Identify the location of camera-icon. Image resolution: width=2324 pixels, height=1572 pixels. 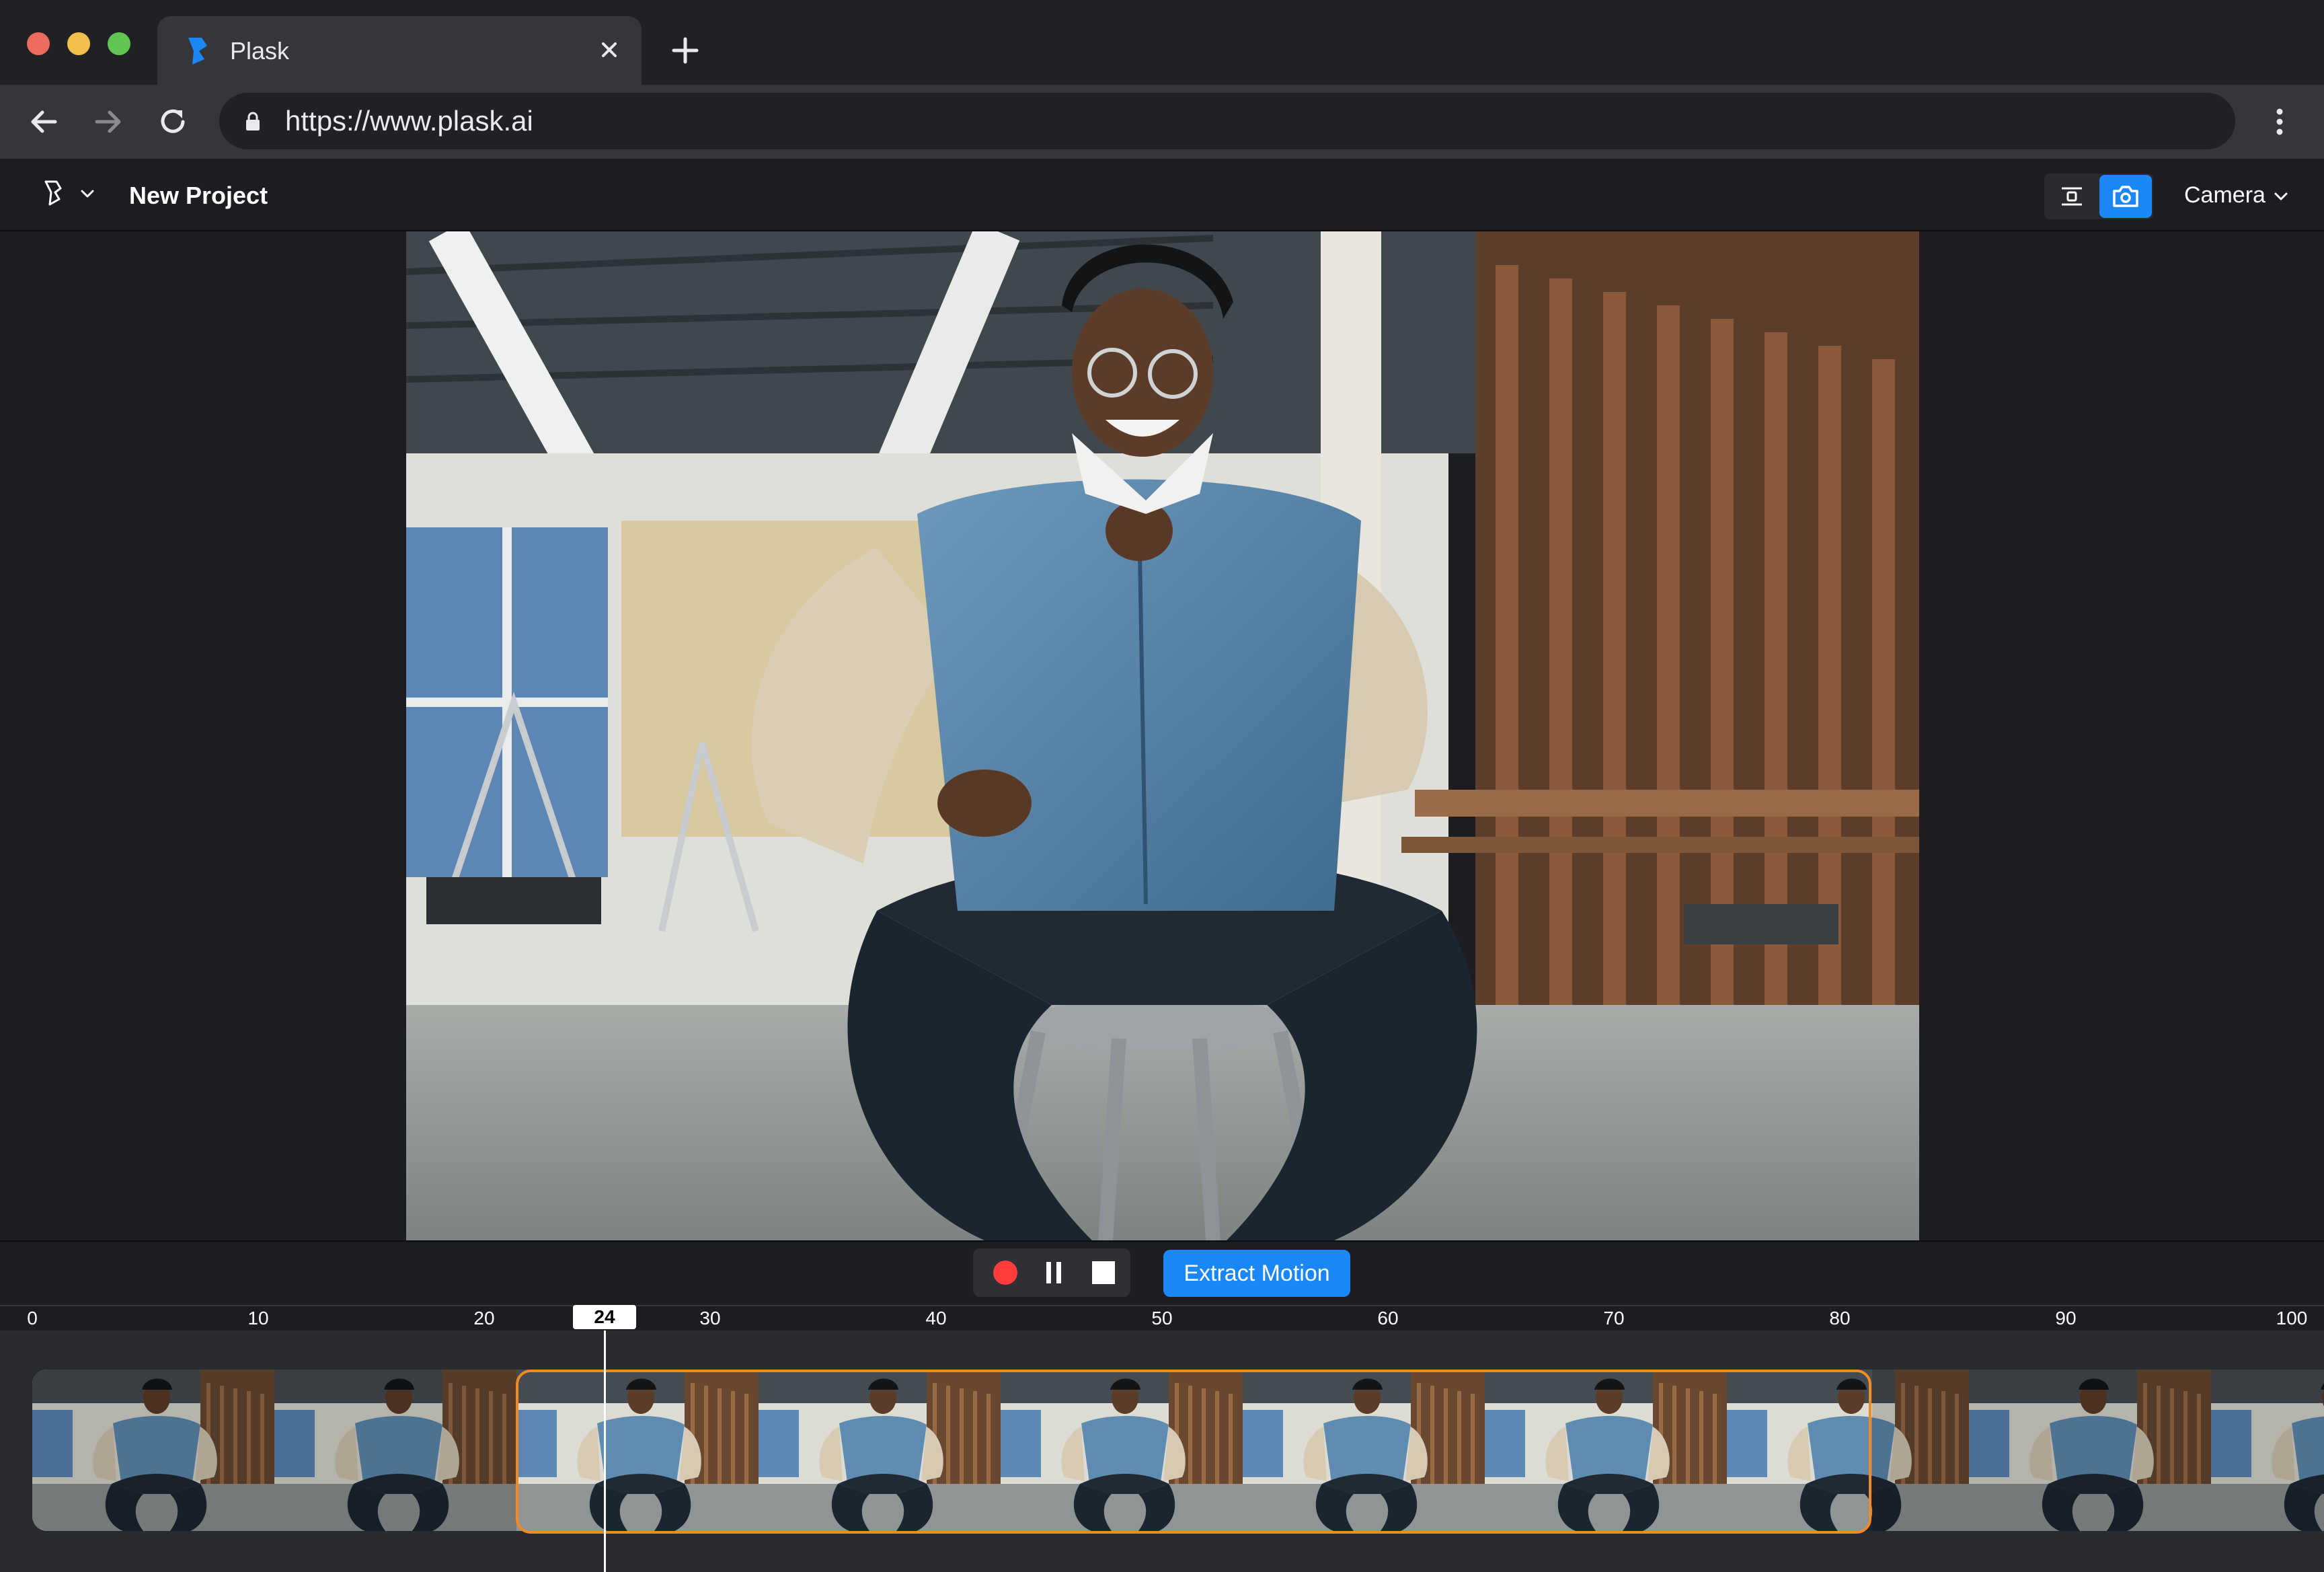
(2125, 196).